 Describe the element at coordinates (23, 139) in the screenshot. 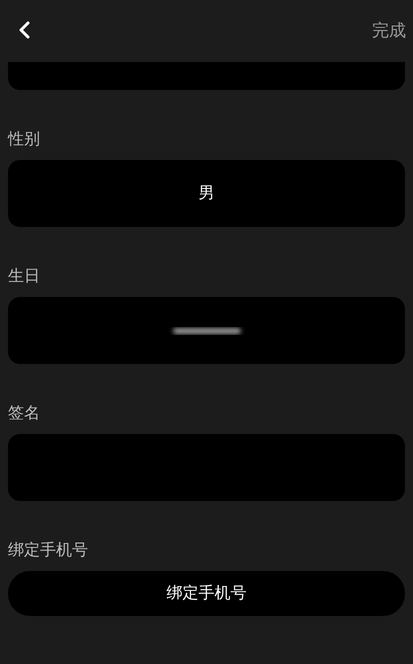

I see `field-label: 性别` at that location.